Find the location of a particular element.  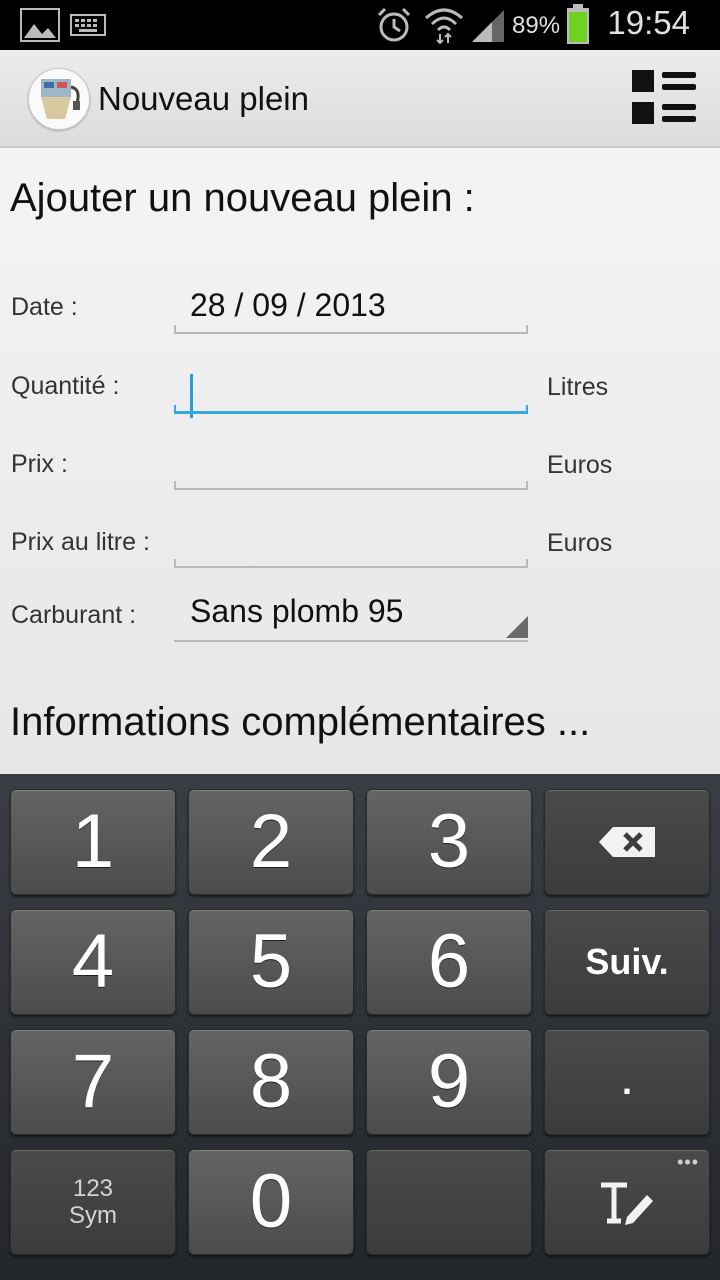

empty-key is located at coordinates (449, 1202).